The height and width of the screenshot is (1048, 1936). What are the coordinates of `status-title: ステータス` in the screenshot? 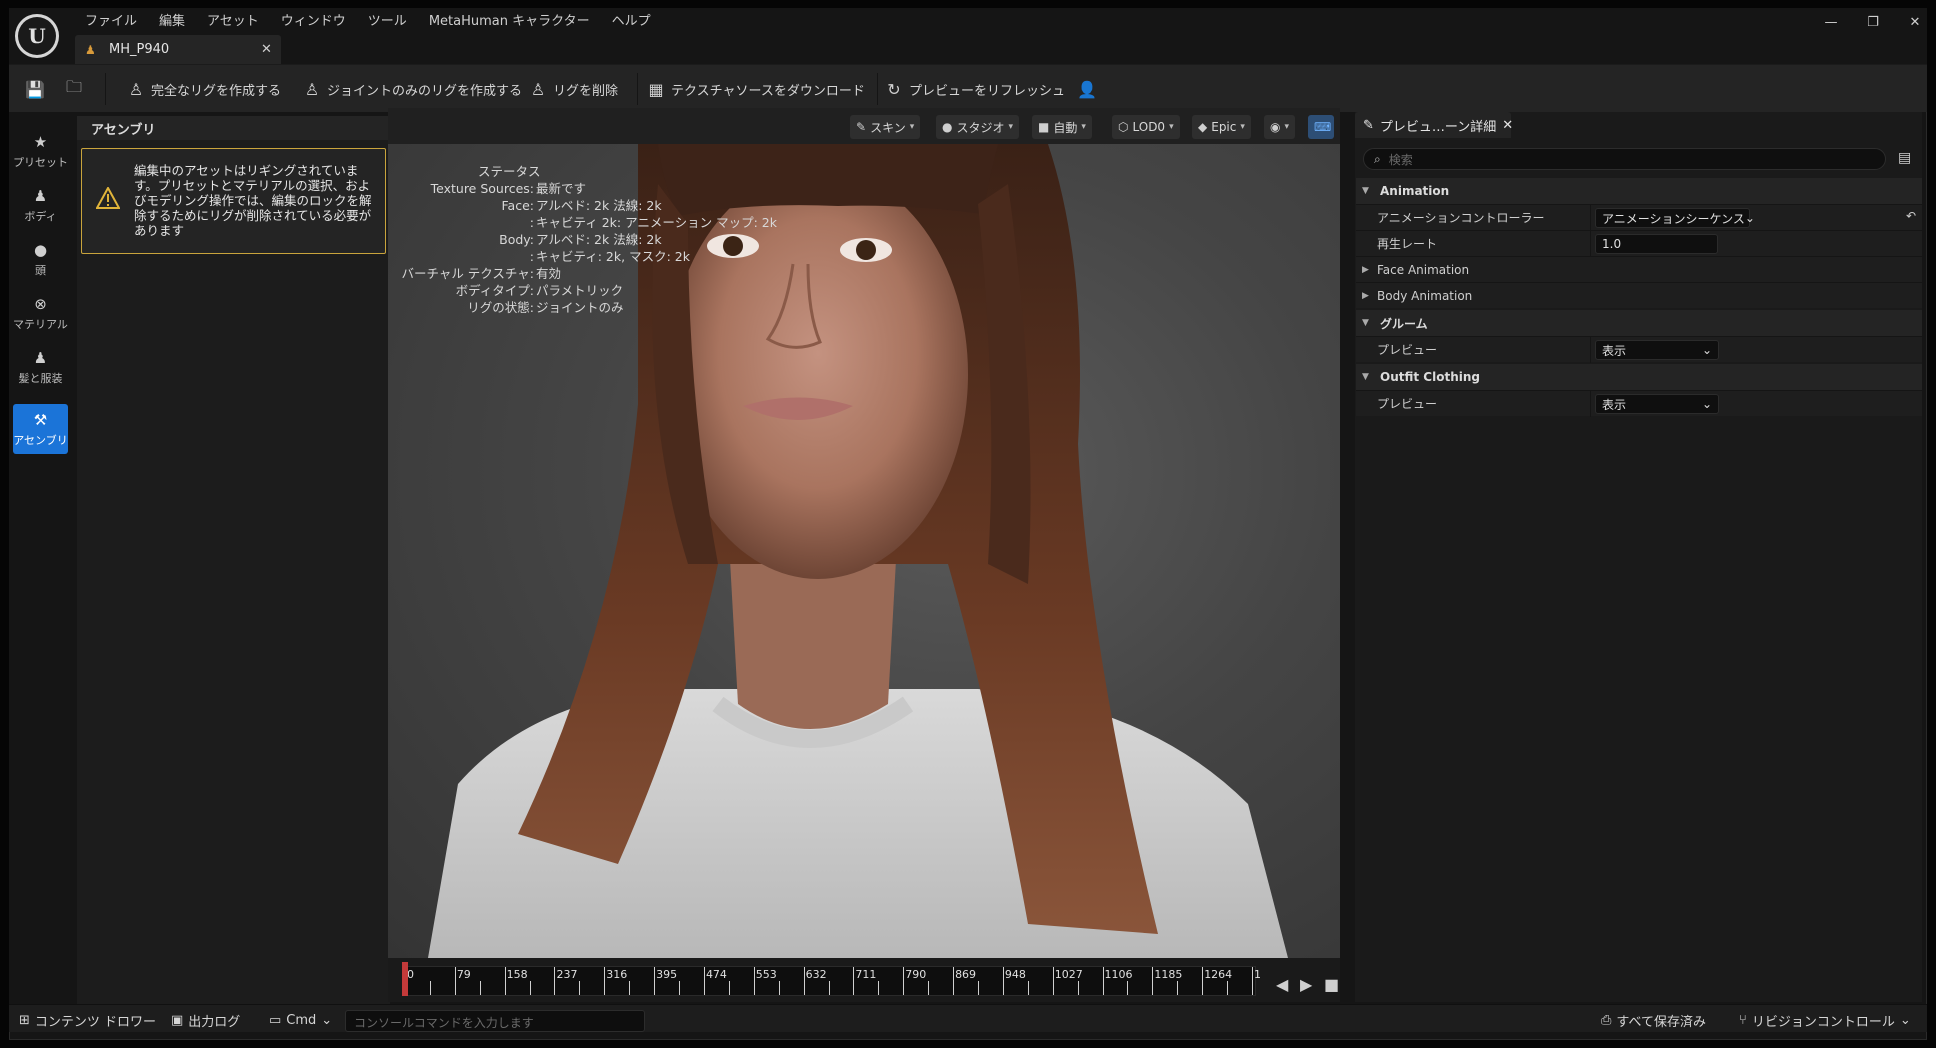 It's located at (509, 171).